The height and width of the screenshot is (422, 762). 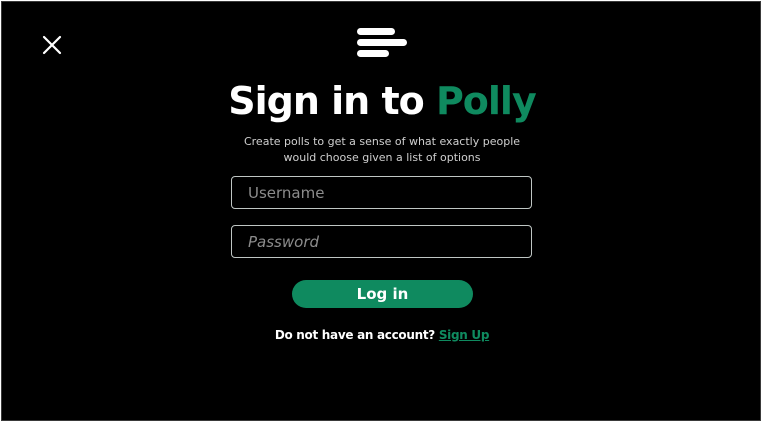 I want to click on page-title: Sign in to Polly, so click(x=382, y=101).